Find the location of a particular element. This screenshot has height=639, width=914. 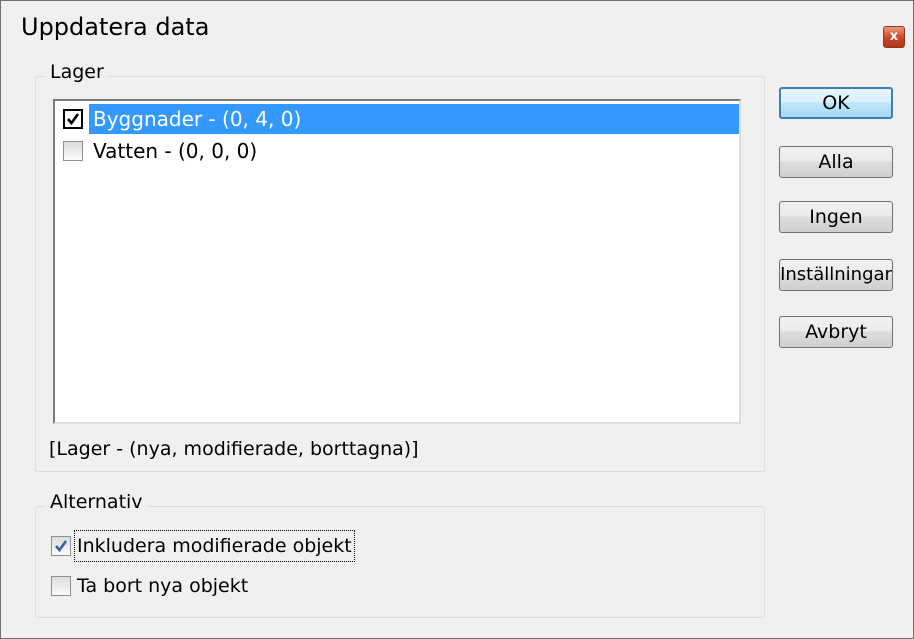

all-button: Alla is located at coordinates (836, 162).